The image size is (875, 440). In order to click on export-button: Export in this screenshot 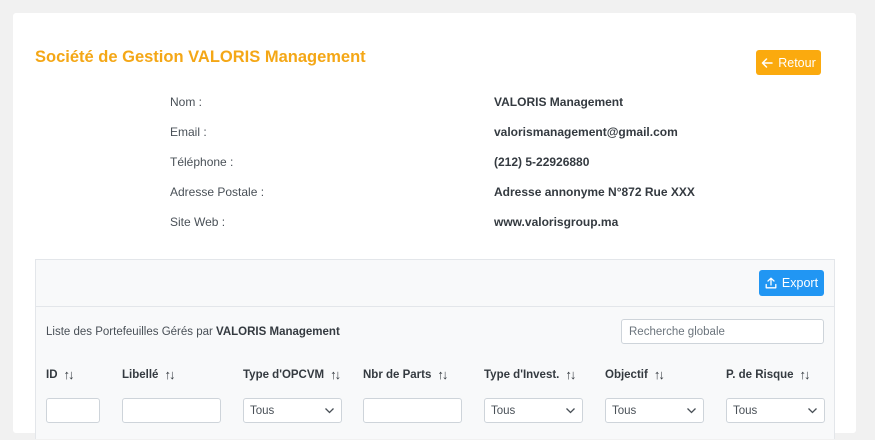, I will do `click(791, 283)`.